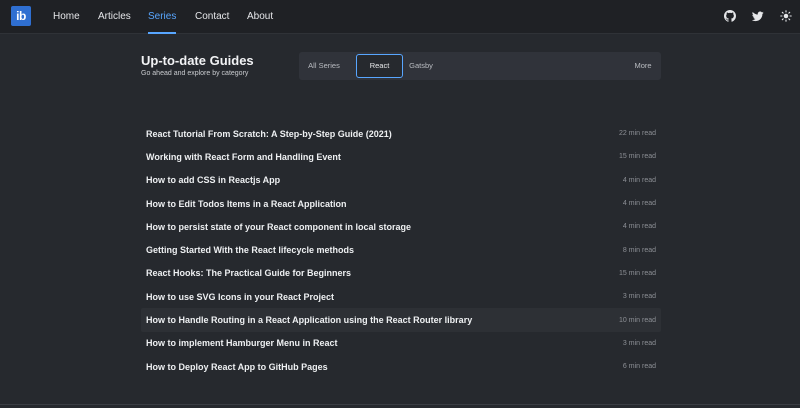 The height and width of the screenshot is (408, 800). I want to click on nav-contact: Contact, so click(212, 17).